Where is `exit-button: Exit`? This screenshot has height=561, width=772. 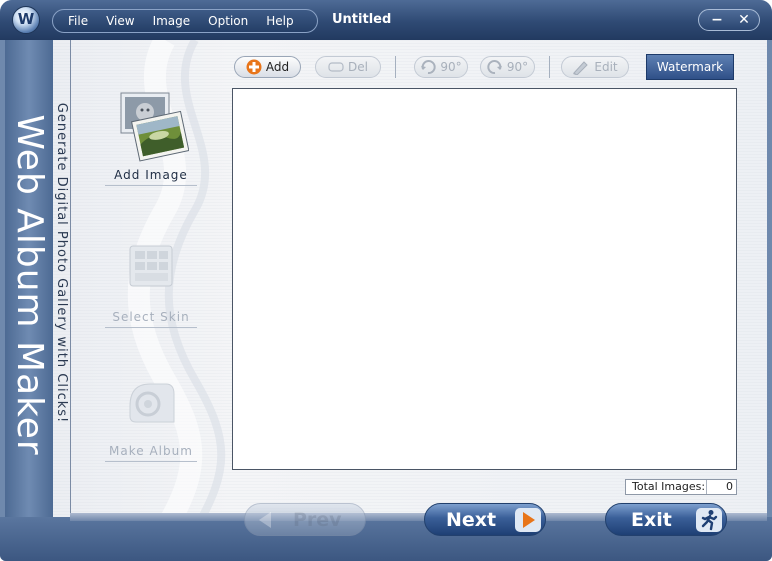 exit-button: Exit is located at coordinates (666, 519).